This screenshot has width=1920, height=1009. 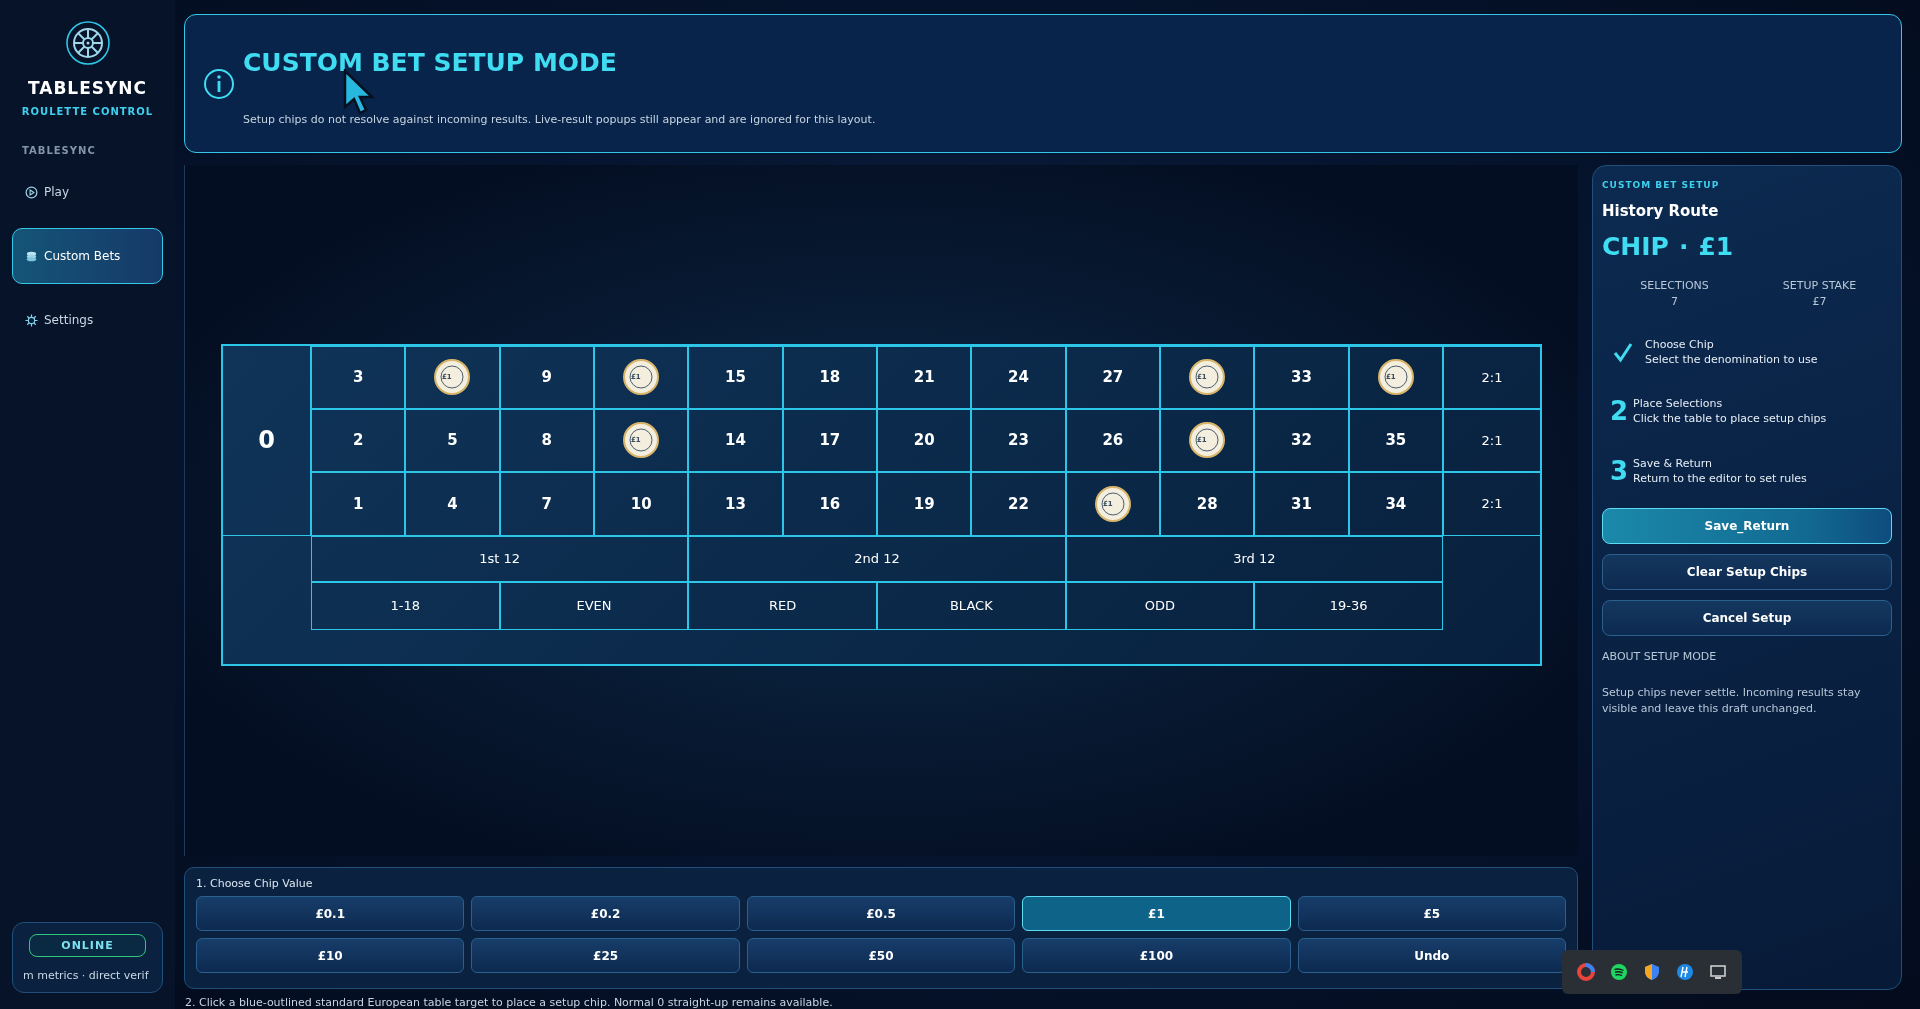 I want to click on section-label: TABLESYNC, so click(x=59, y=150).